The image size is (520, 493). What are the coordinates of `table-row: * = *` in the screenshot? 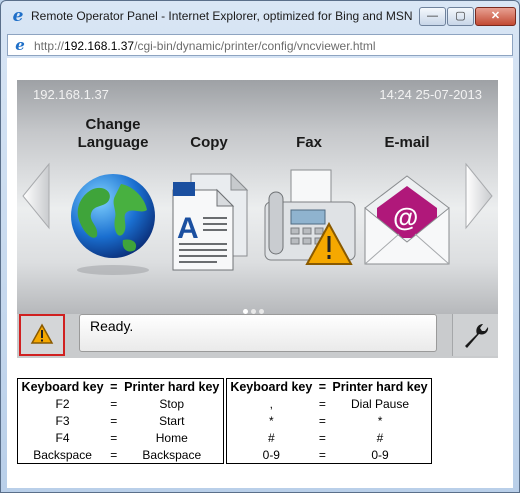 It's located at (329, 421).